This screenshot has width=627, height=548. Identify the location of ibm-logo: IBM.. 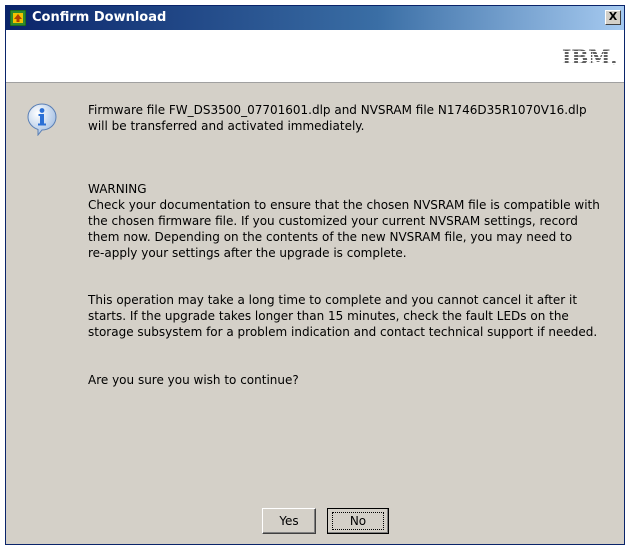
(589, 57).